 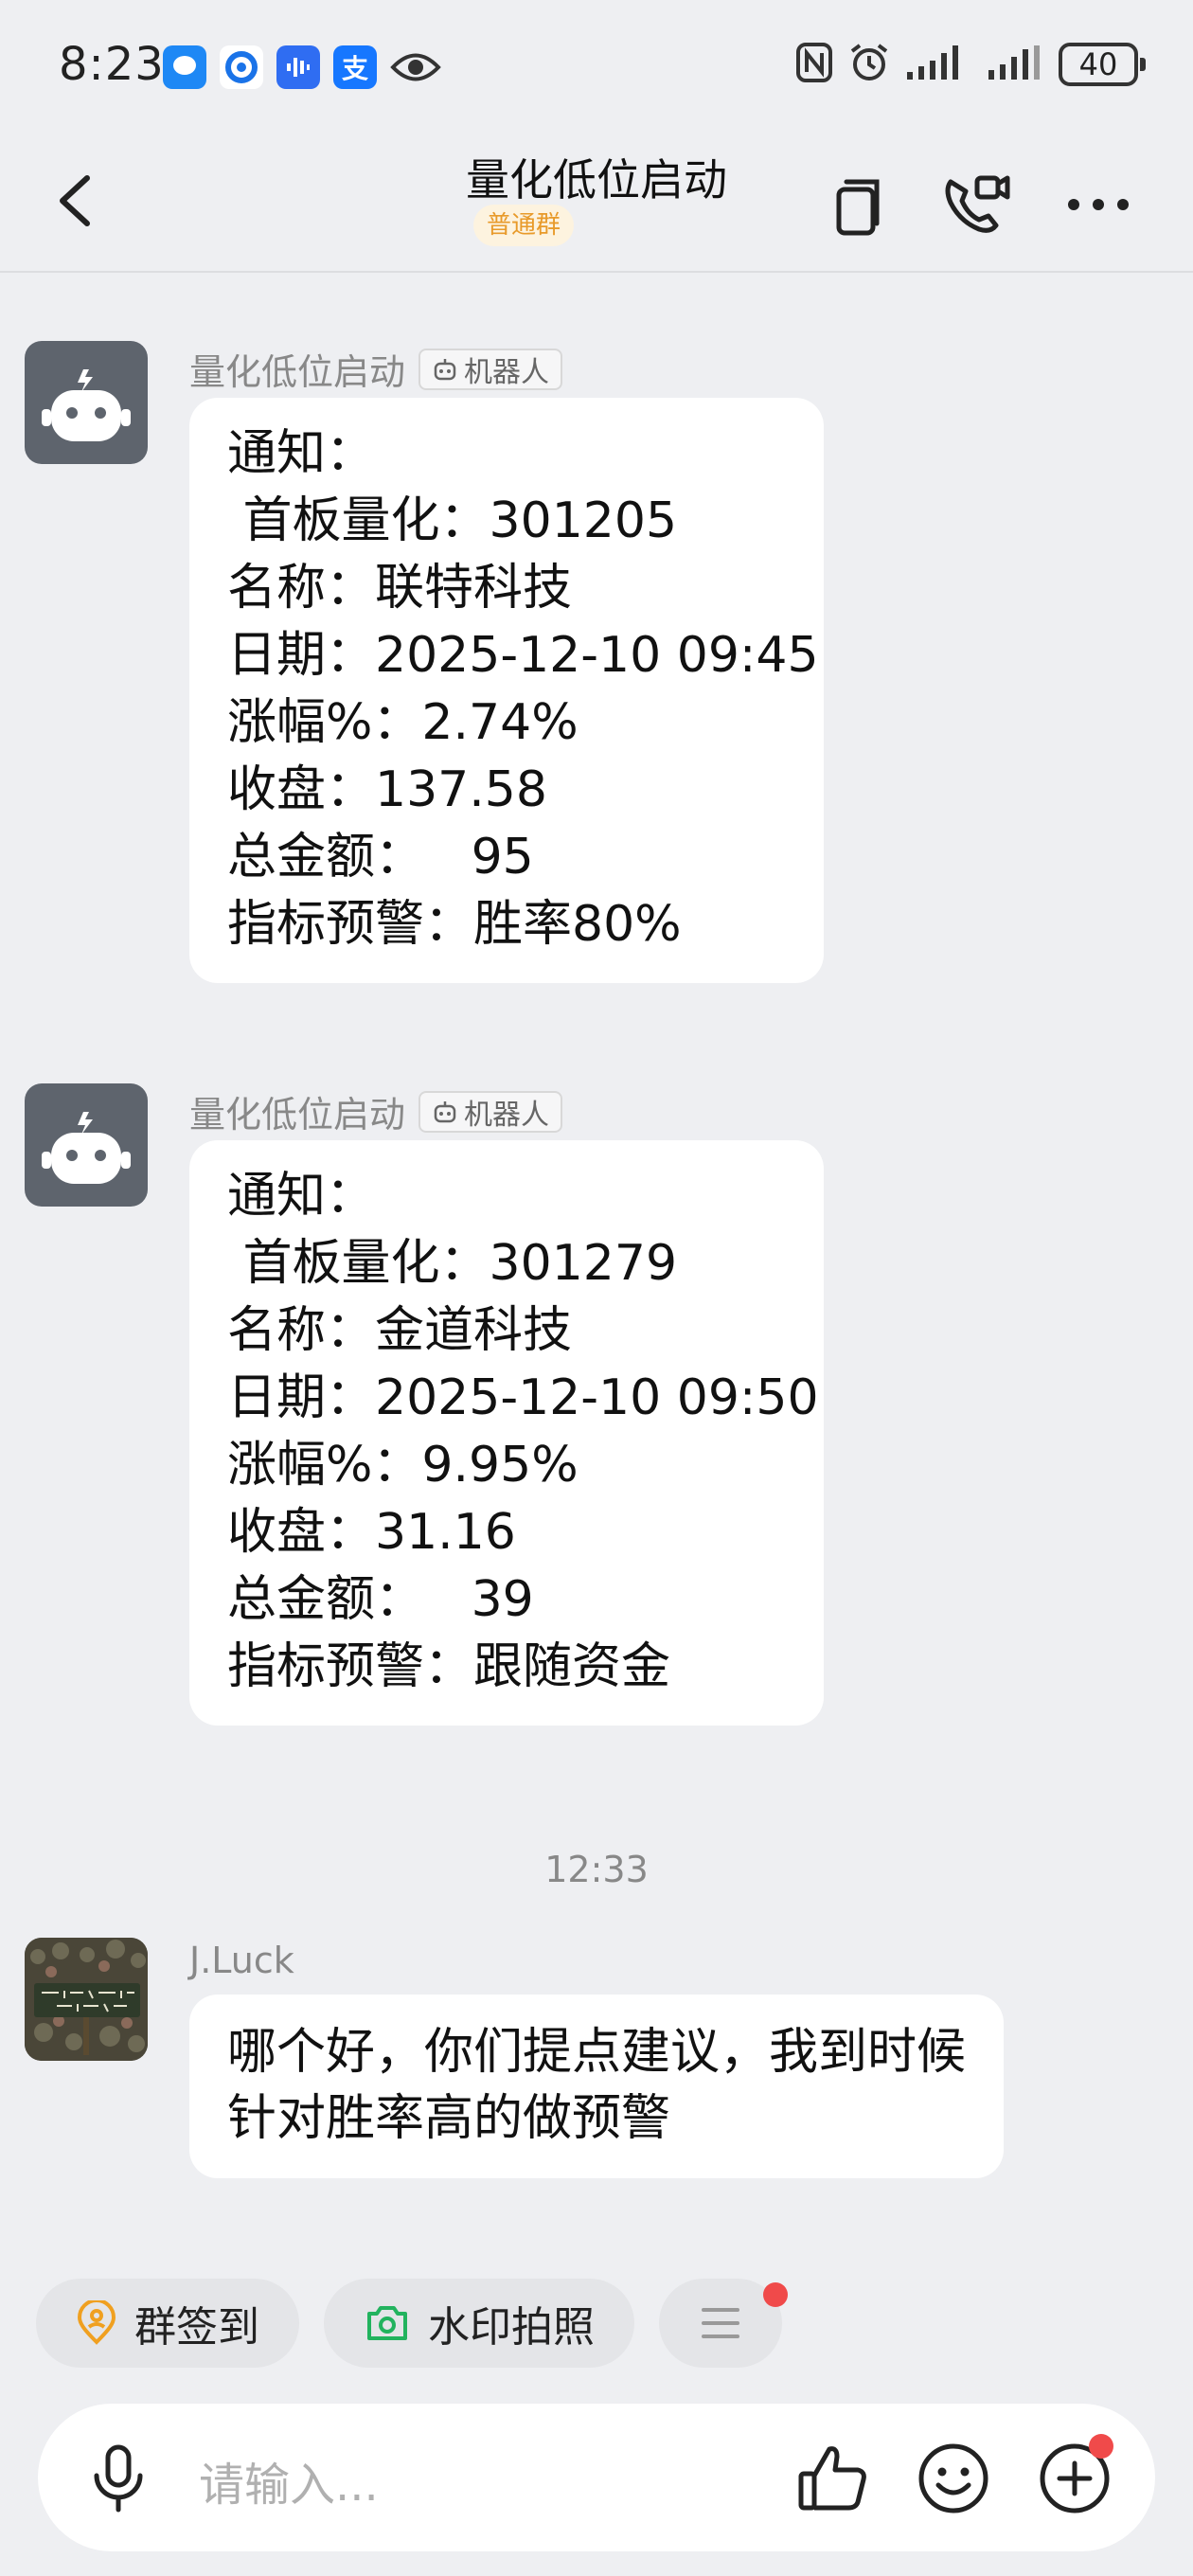 I want to click on user-avatar, so click(x=86, y=1999).